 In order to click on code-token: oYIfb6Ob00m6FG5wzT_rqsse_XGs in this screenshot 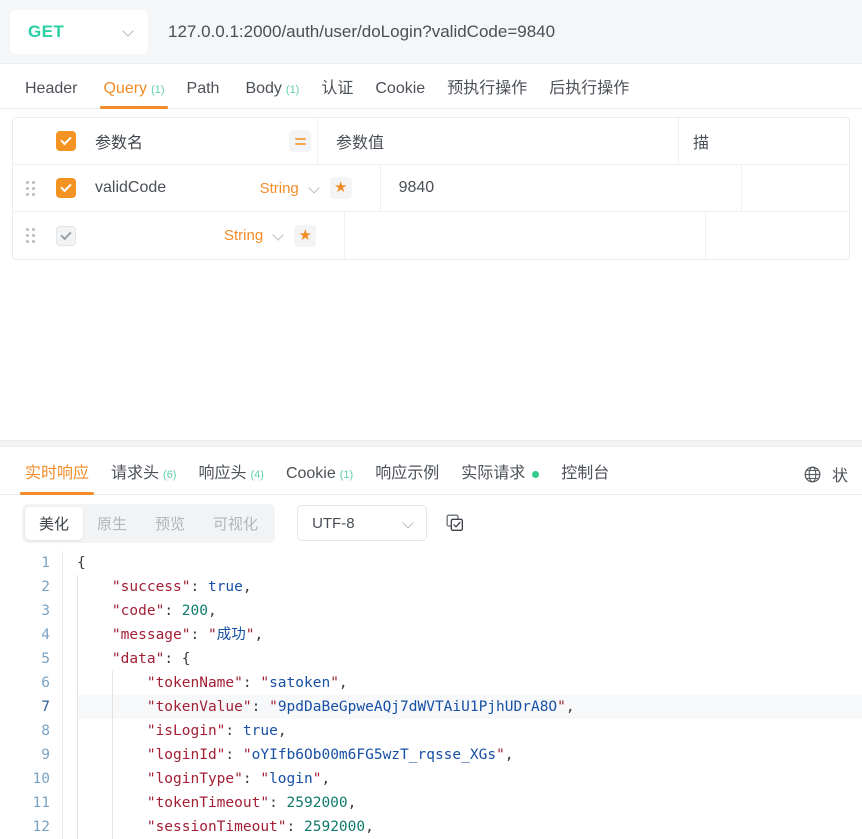, I will do `click(374, 755)`.